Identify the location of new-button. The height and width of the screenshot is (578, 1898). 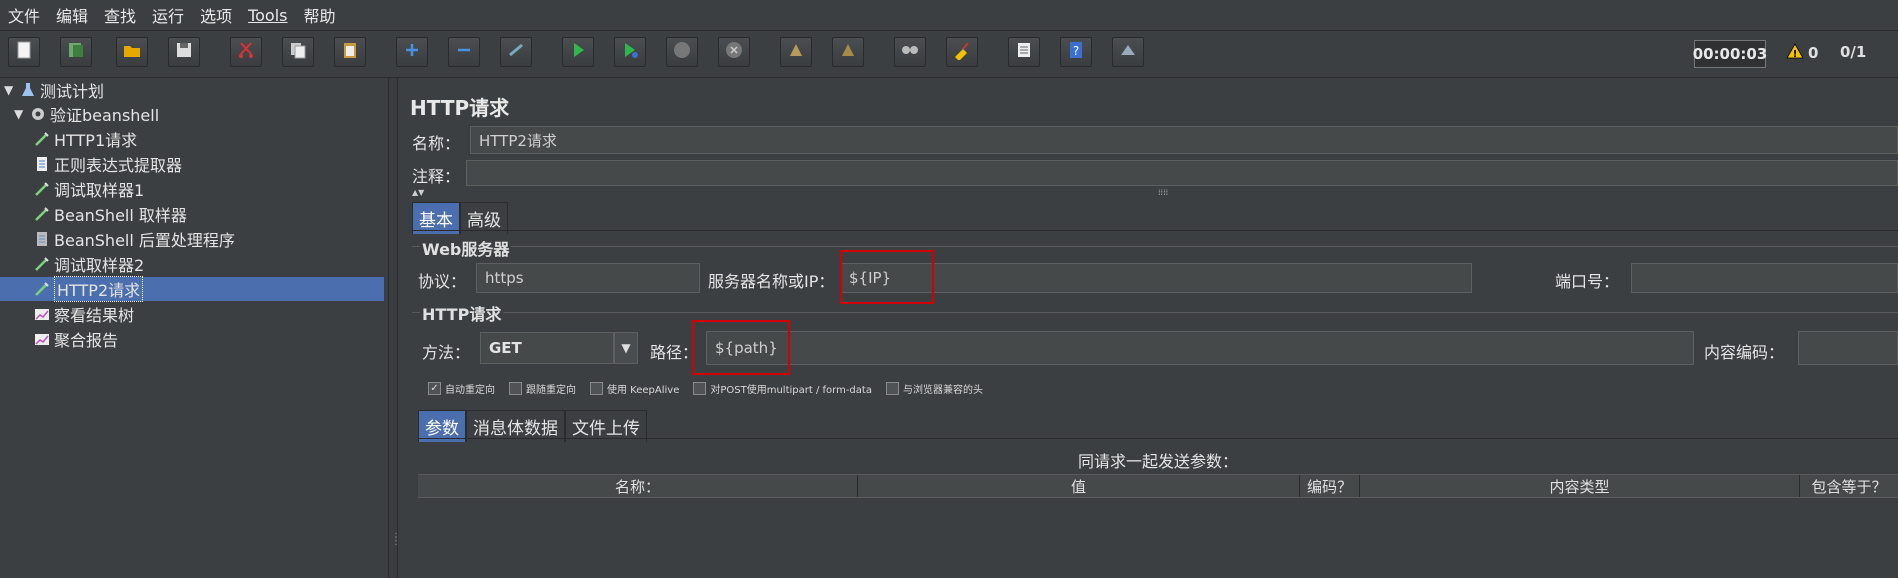
(24, 52).